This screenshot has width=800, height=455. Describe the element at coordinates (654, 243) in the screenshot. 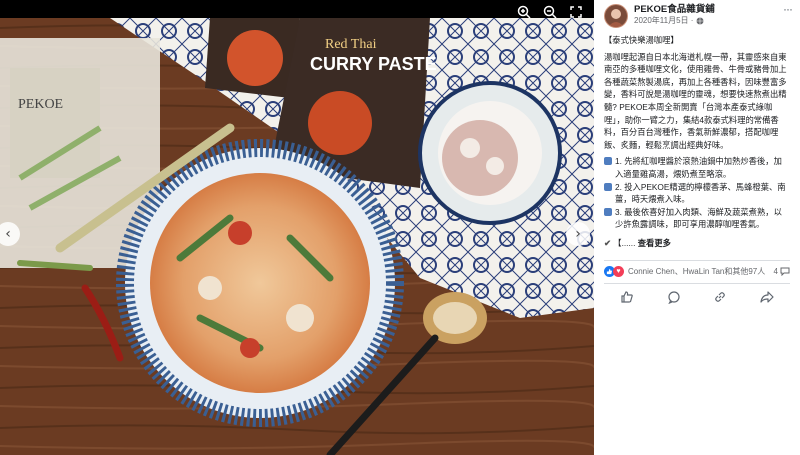

I see `see-more-link: 查看更多` at that location.